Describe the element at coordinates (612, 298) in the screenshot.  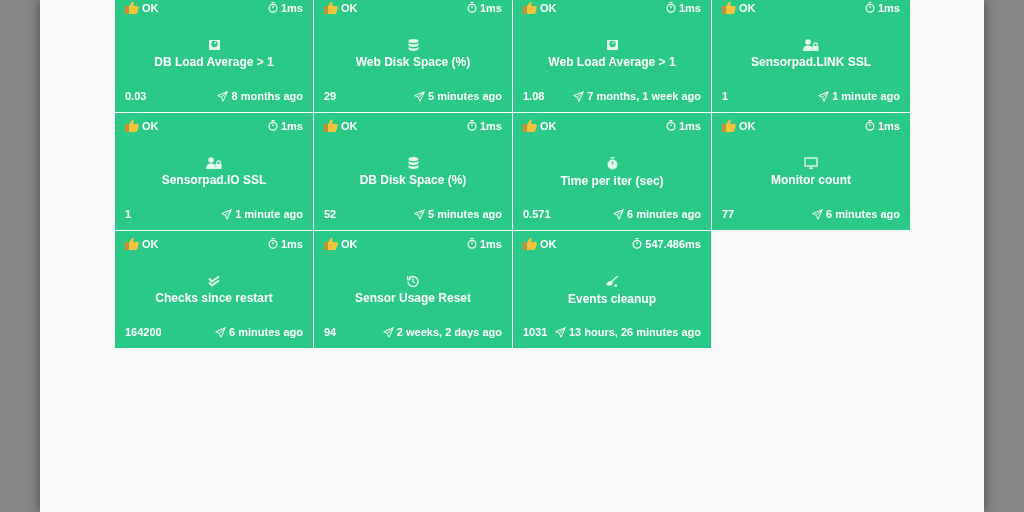
I see `monitor-name: Events cleanup` at that location.